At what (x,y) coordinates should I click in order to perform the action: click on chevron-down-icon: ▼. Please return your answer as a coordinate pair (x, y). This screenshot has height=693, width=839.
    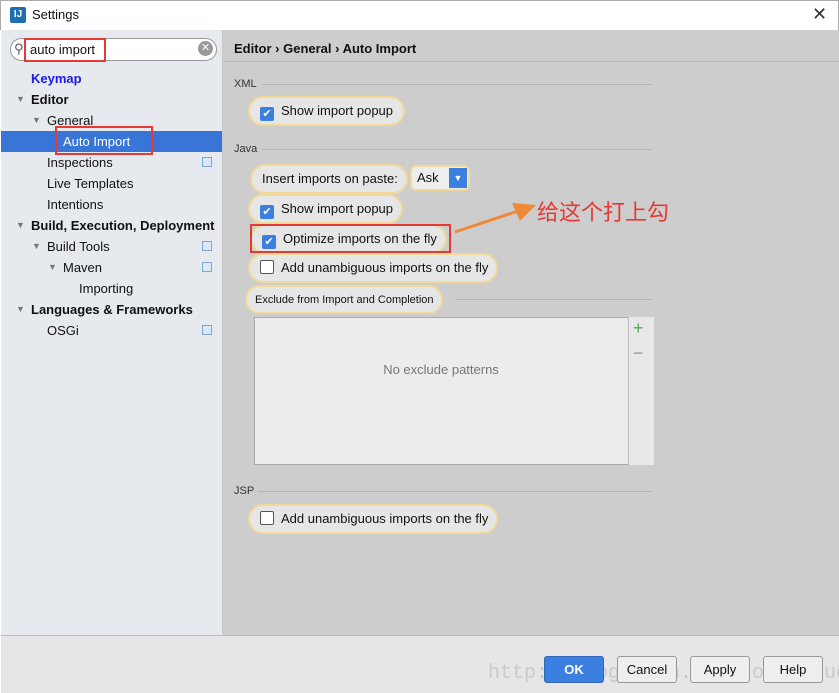
    Looking at the image, I should click on (458, 178).